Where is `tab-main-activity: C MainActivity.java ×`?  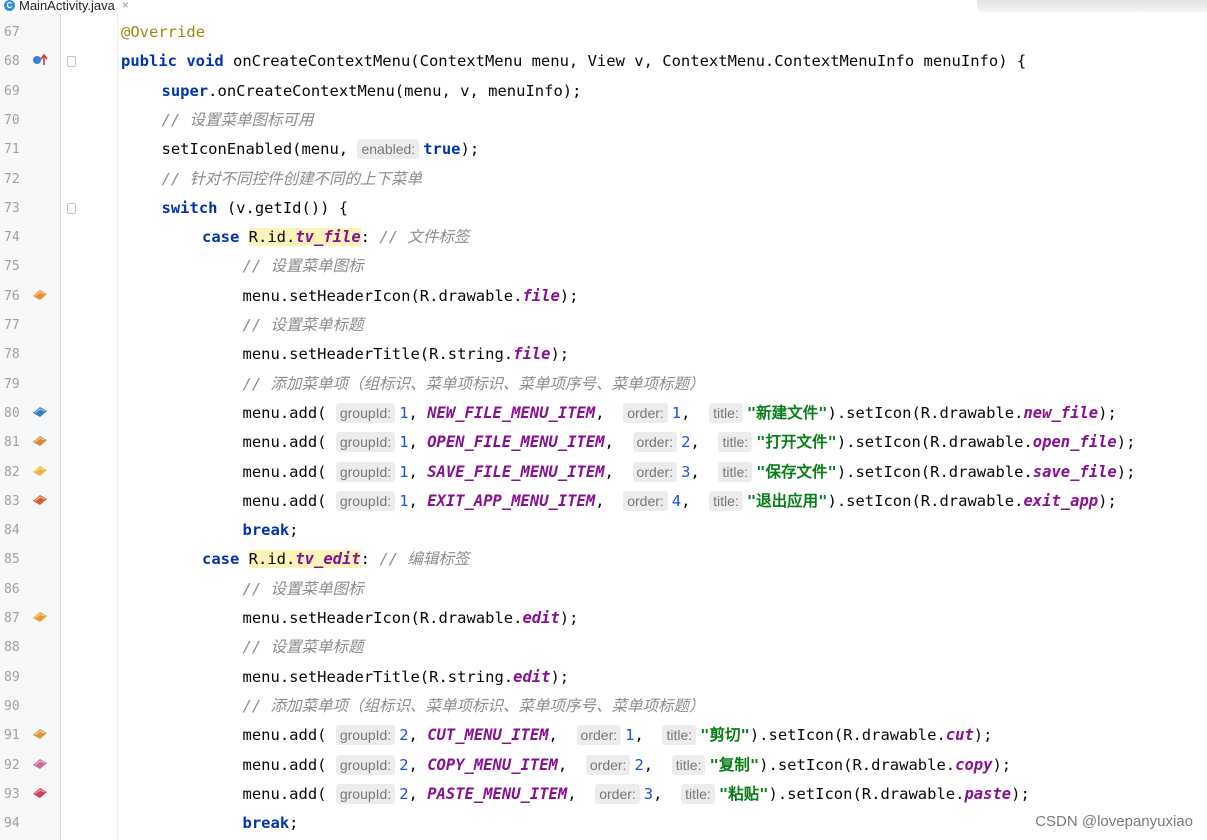
tab-main-activity: C MainActivity.java × is located at coordinates (64, 6).